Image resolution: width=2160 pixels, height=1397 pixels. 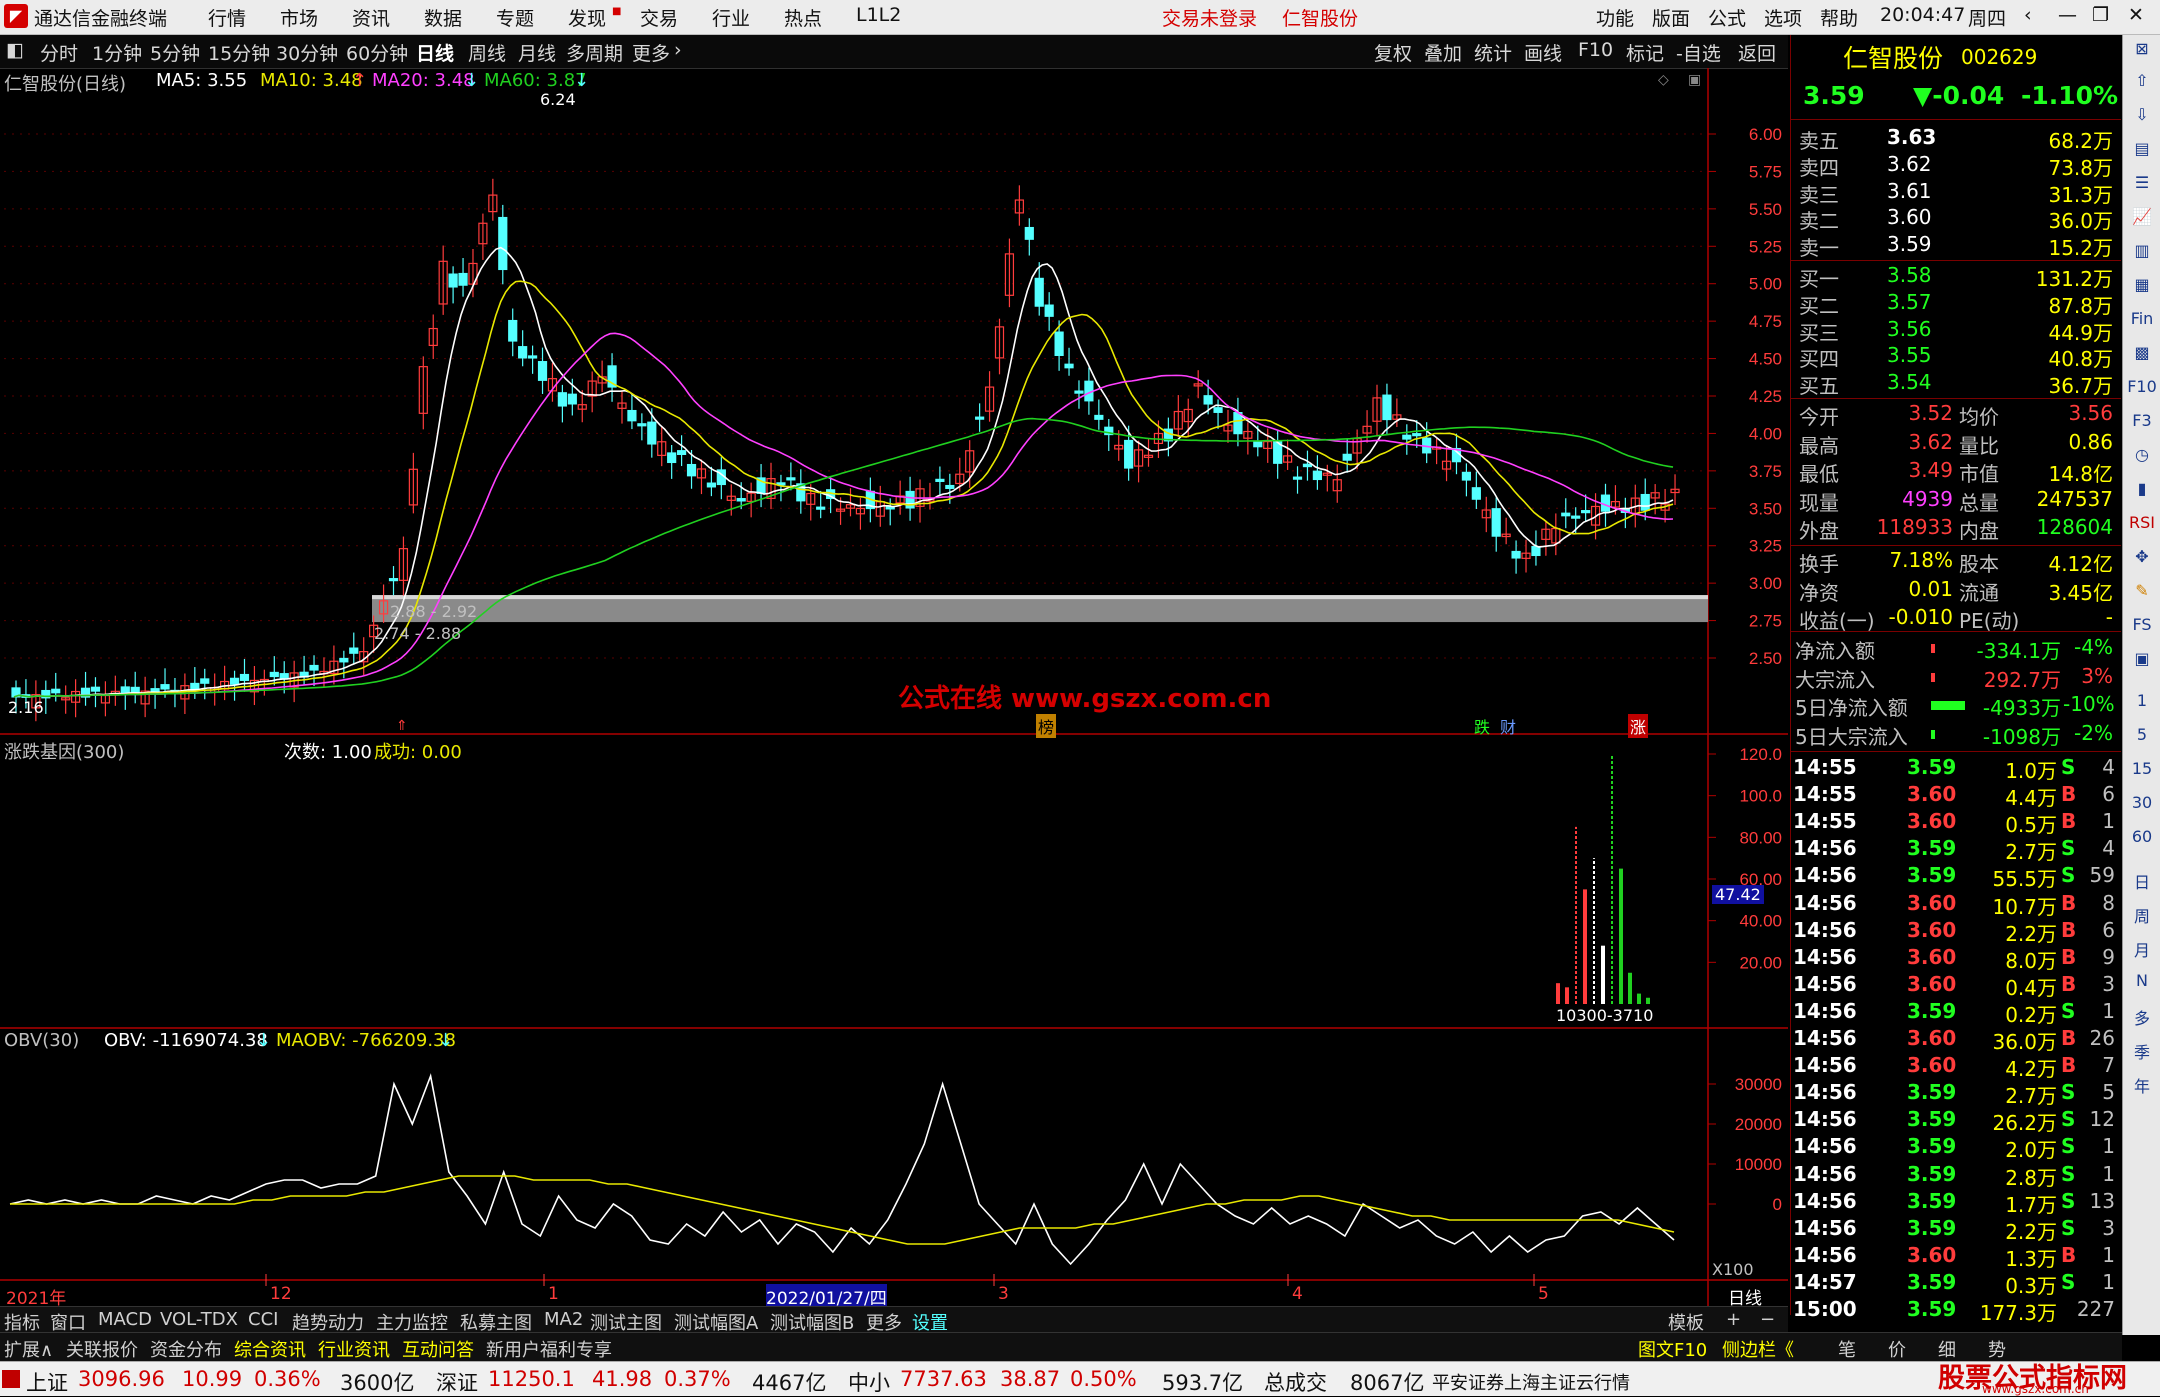 I want to click on close-icon: ✕, so click(x=2136, y=15).